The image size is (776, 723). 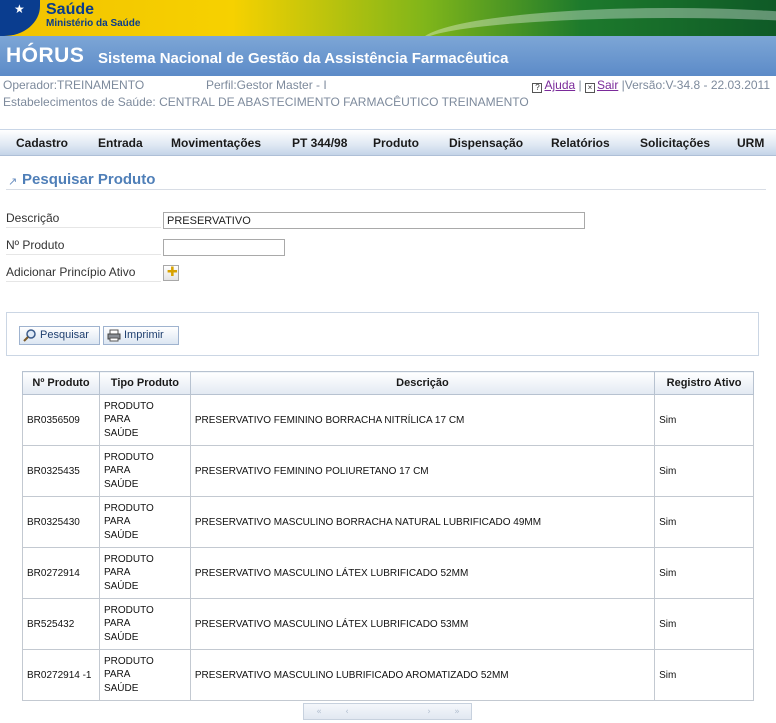 I want to click on menu-urm: URM, so click(x=750, y=143).